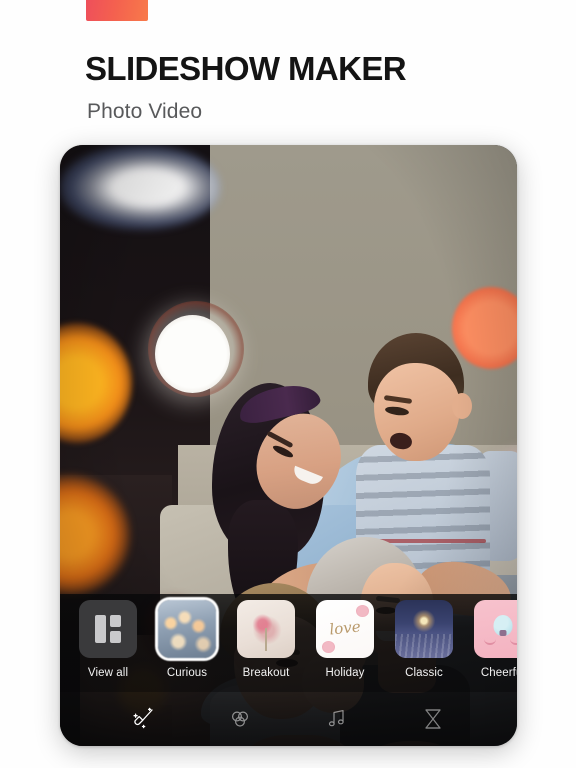 This screenshot has height=768, width=576. What do you see at coordinates (424, 673) in the screenshot?
I see `template-label: Classic` at bounding box center [424, 673].